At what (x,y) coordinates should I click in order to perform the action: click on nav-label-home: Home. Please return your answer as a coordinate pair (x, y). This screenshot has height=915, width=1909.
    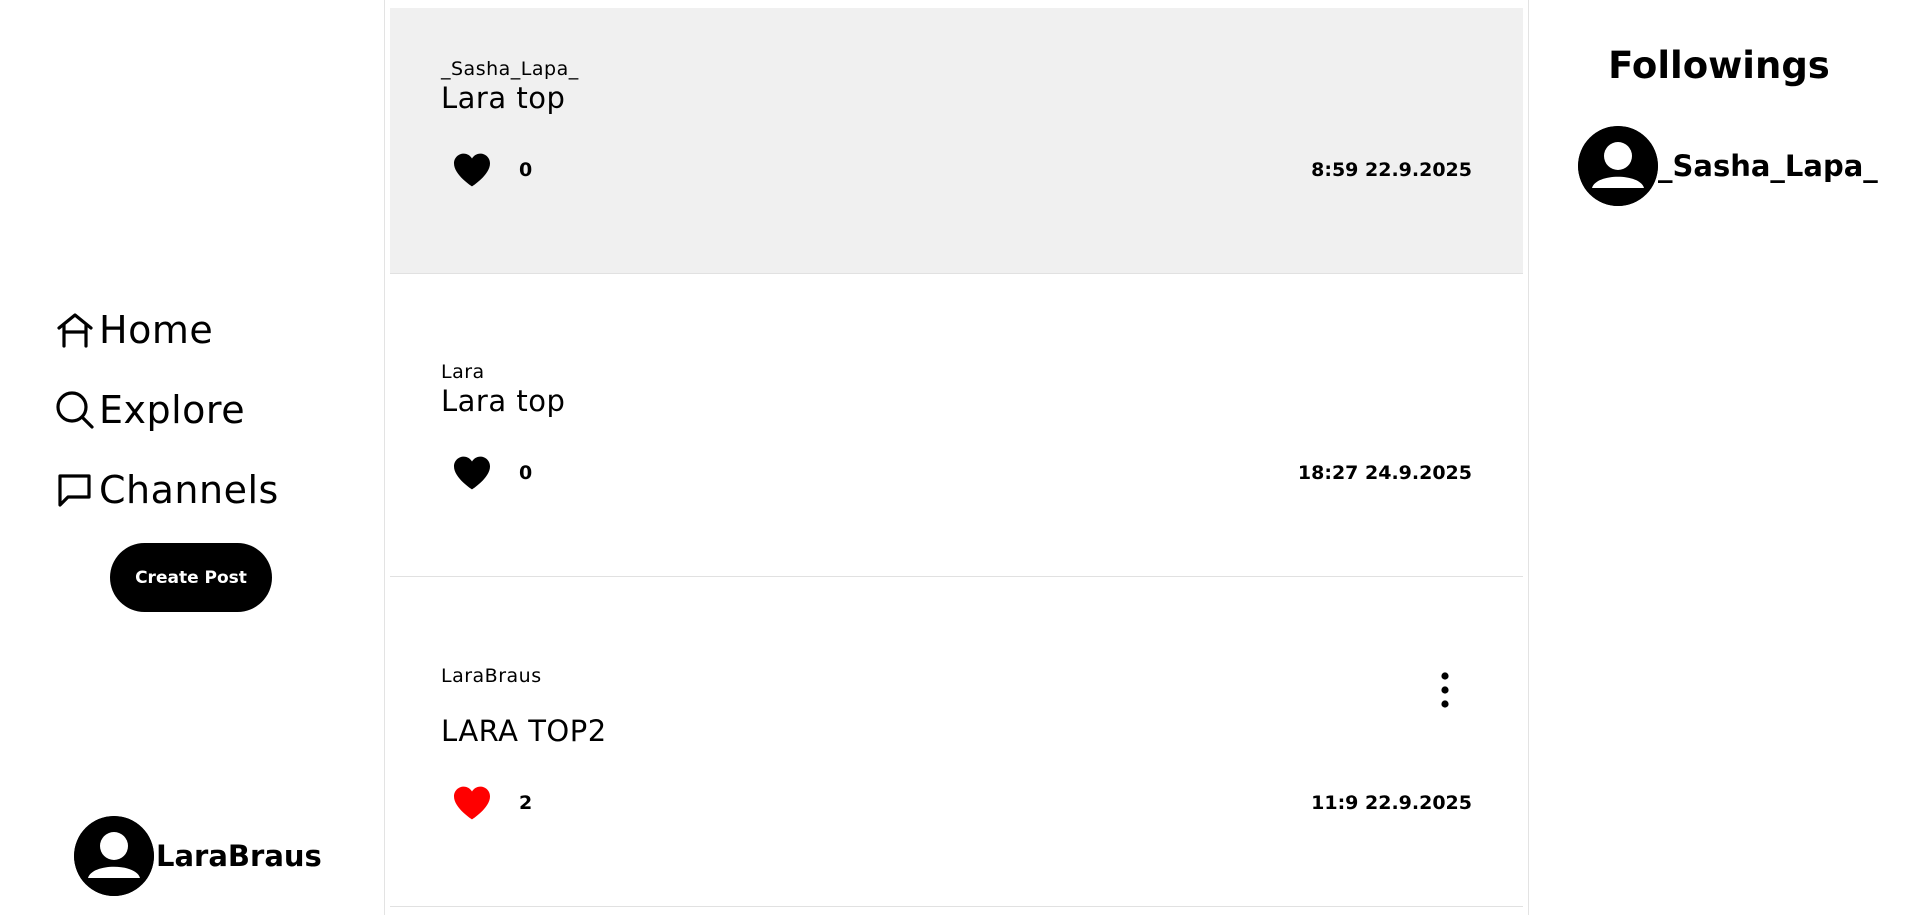
    Looking at the image, I should click on (156, 330).